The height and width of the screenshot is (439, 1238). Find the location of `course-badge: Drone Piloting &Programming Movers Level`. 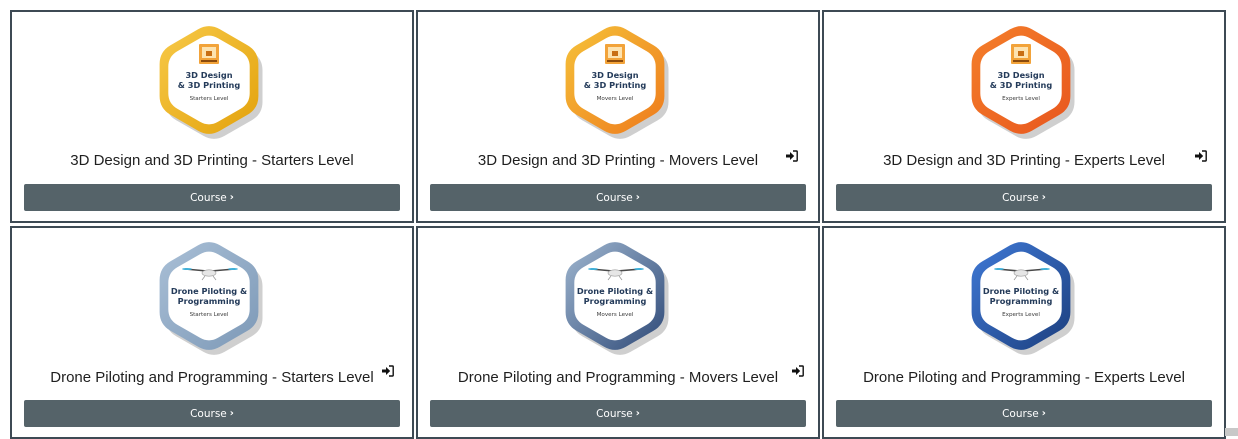

course-badge: Drone Piloting &Programming Movers Level is located at coordinates (617, 298).